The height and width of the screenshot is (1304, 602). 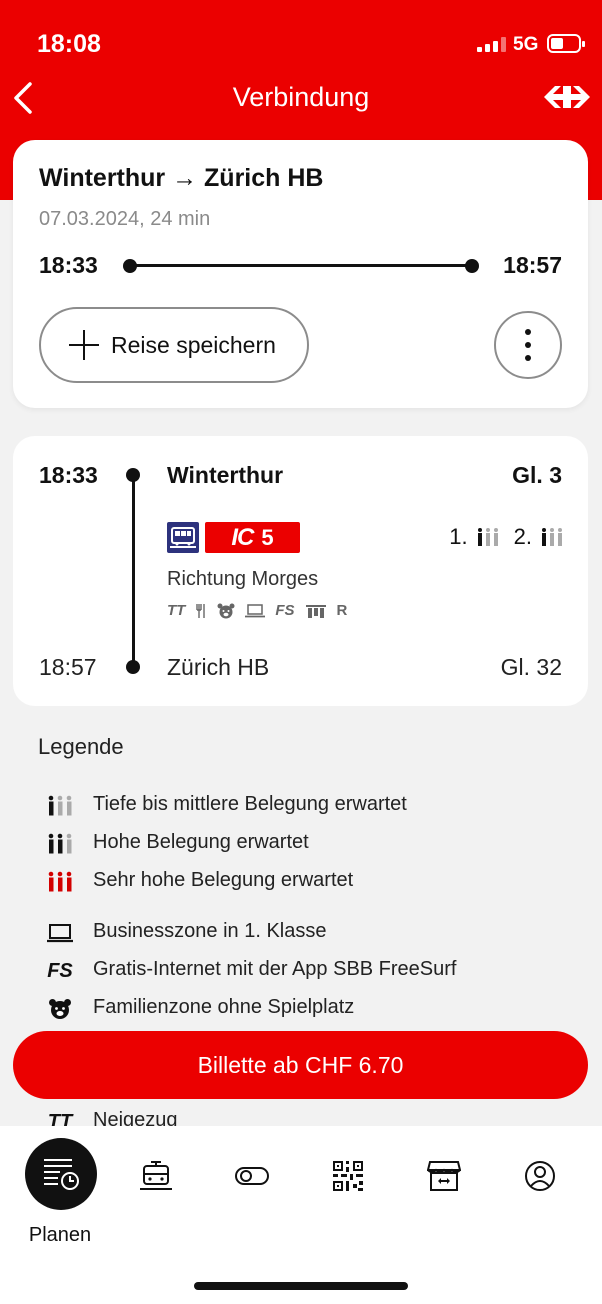 I want to click on leg-start-dot, so click(x=133, y=475).